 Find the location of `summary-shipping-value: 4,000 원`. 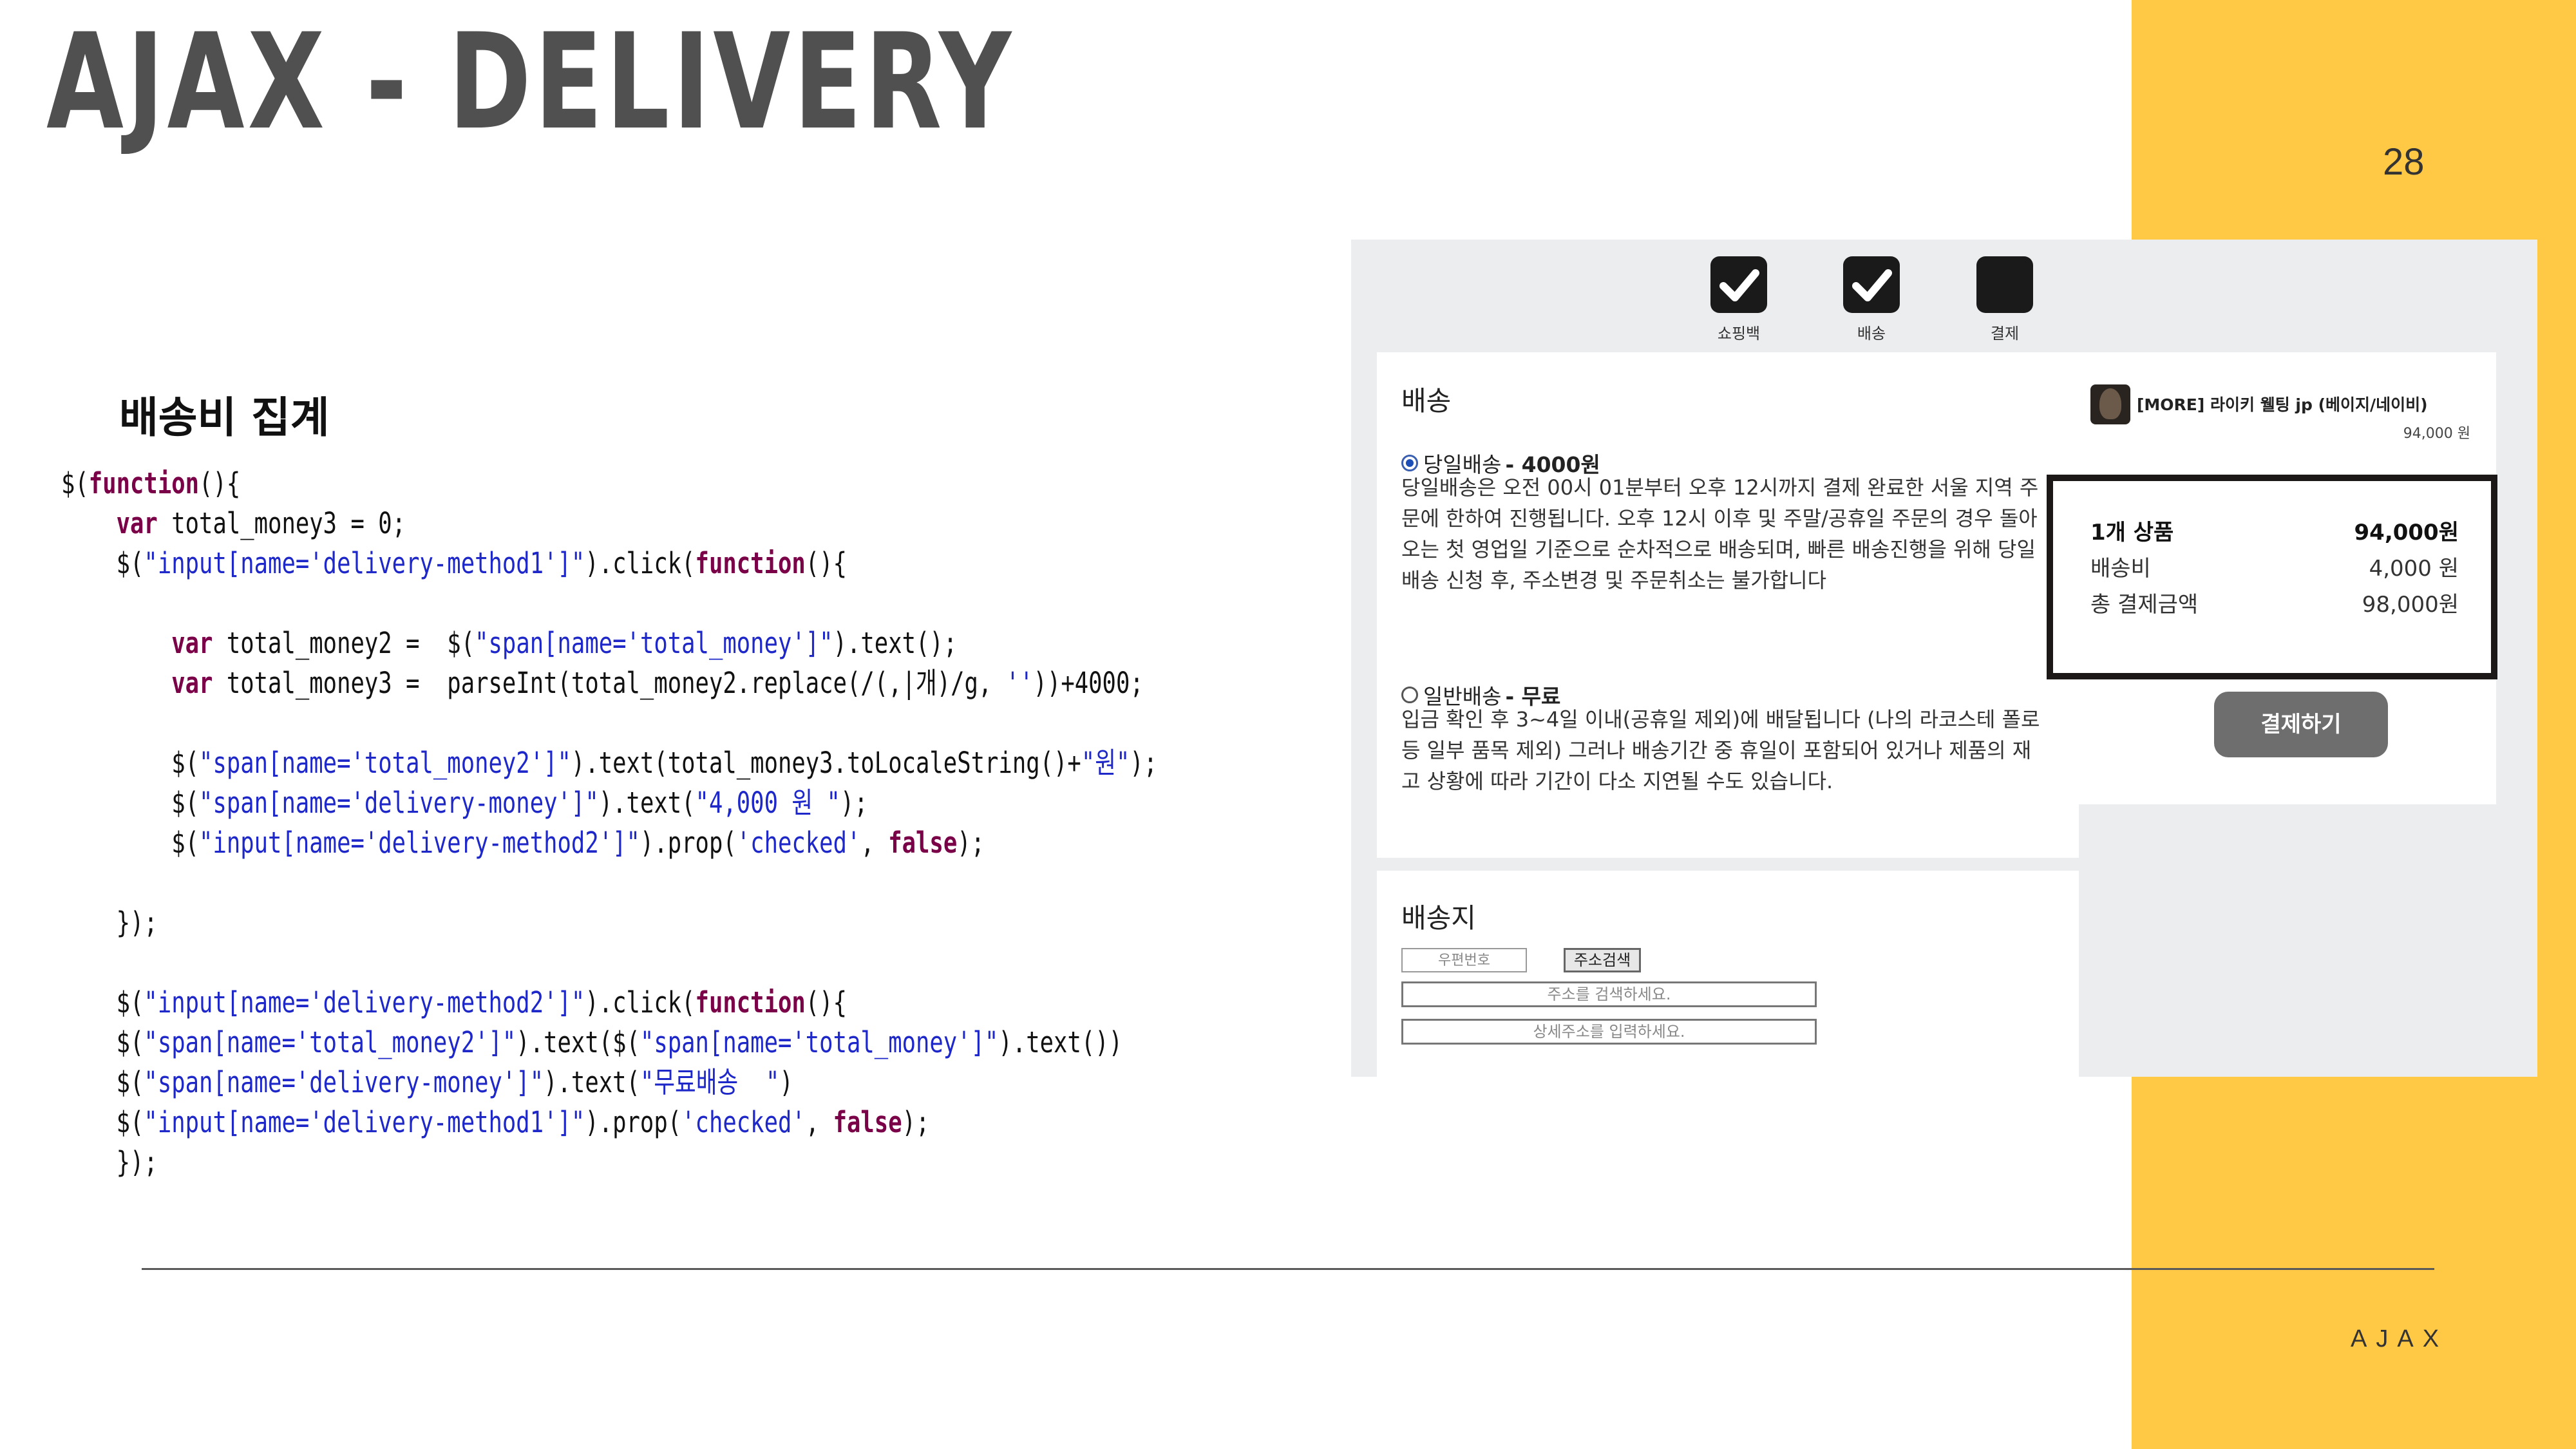

summary-shipping-value: 4,000 원 is located at coordinates (2414, 569).